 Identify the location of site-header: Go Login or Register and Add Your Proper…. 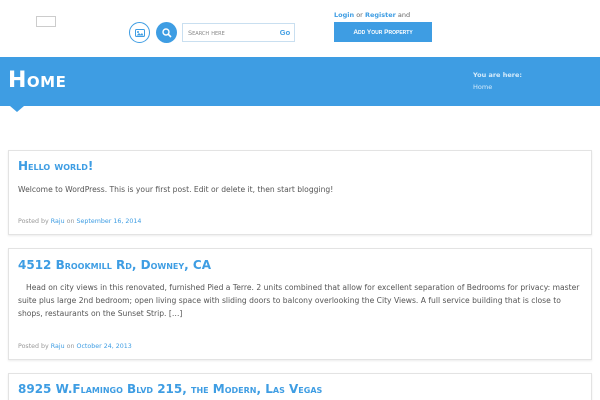
(300, 28).